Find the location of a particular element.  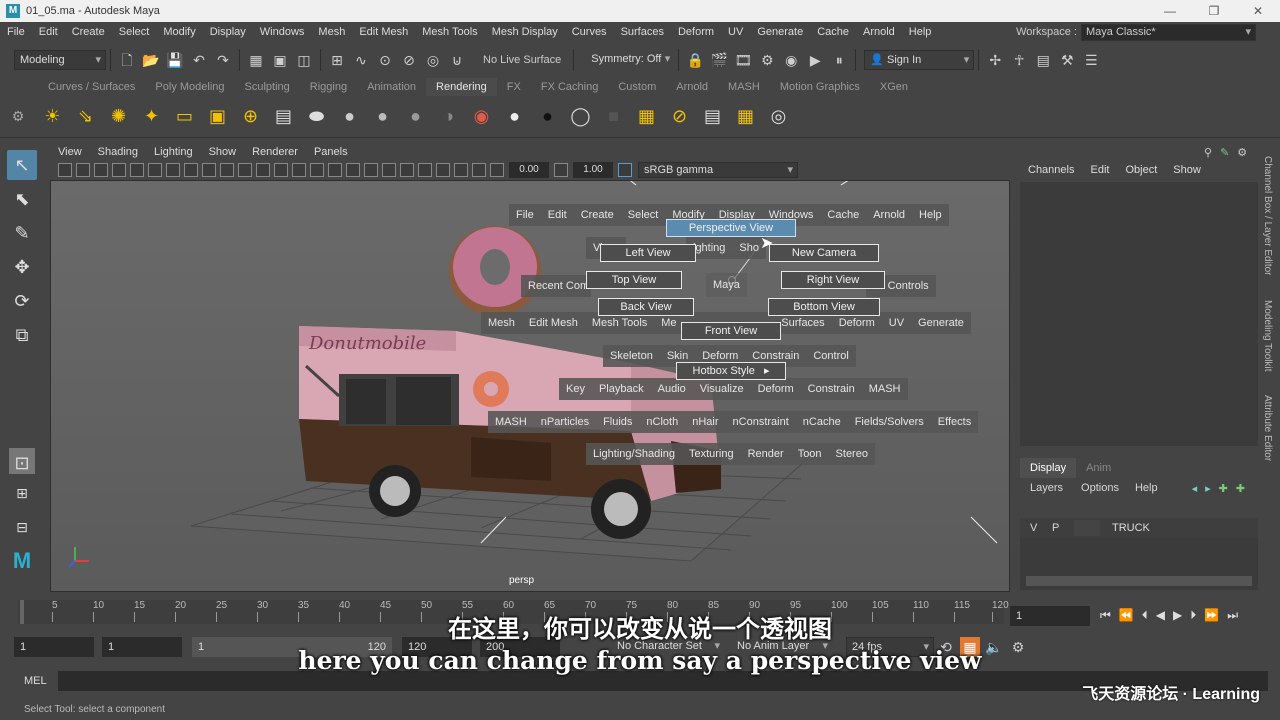

xray-components-icon is located at coordinates (479, 170).